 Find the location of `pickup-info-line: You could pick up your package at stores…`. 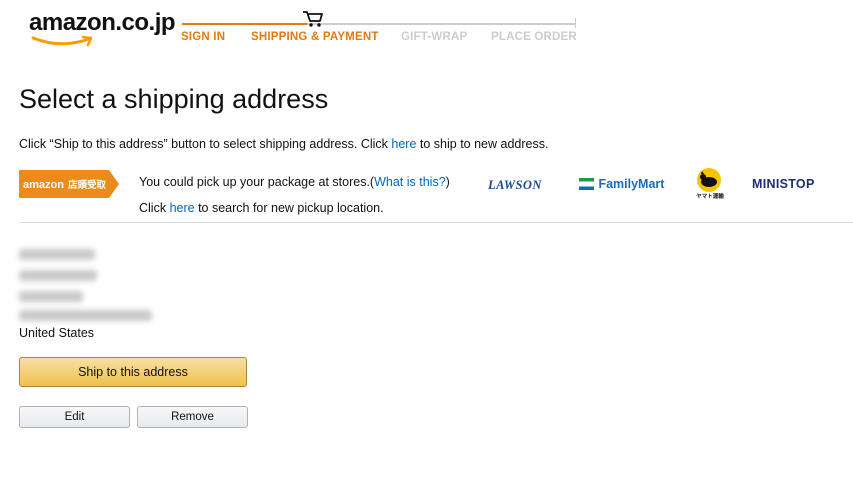

pickup-info-line: You could pick up your package at stores… is located at coordinates (294, 182).